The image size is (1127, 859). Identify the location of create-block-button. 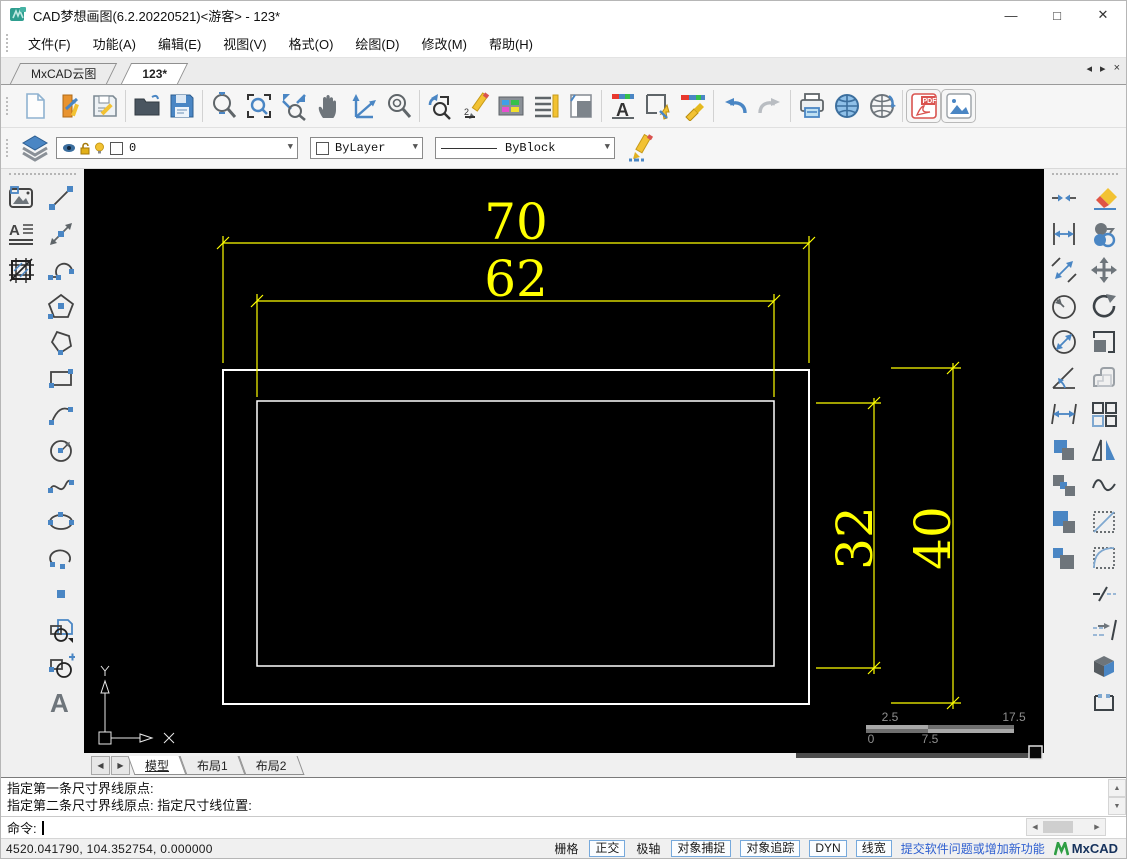
(61, 666).